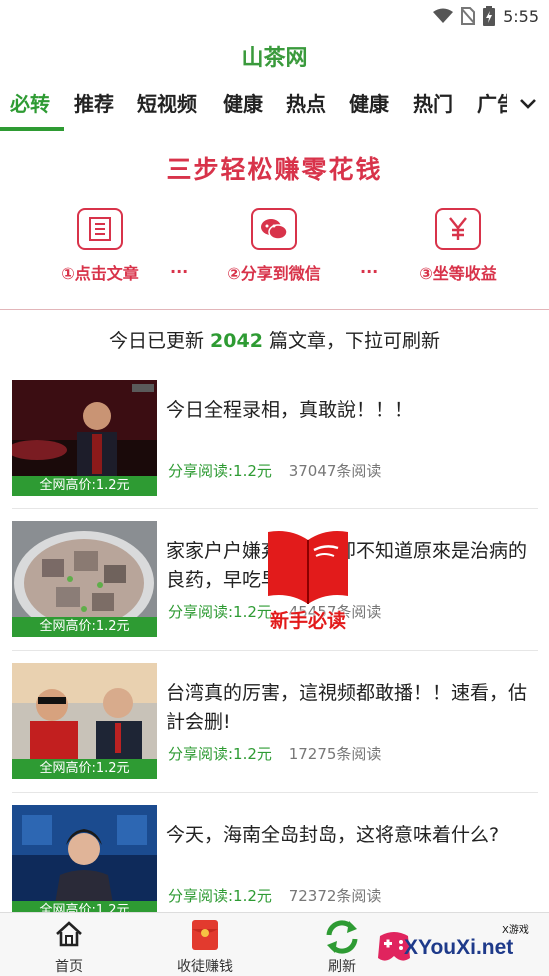 This screenshot has height=976, width=549. Describe the element at coordinates (521, 16) in the screenshot. I see `status-time: 5:55` at that location.